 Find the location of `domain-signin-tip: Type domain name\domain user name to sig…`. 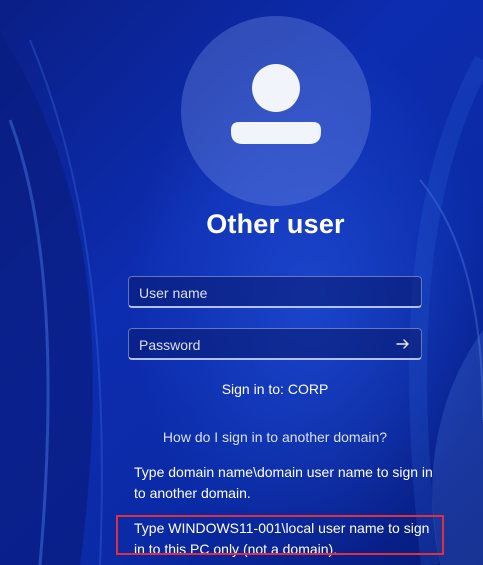

domain-signin-tip: Type domain name\domain user name to sig… is located at coordinates (283, 482).